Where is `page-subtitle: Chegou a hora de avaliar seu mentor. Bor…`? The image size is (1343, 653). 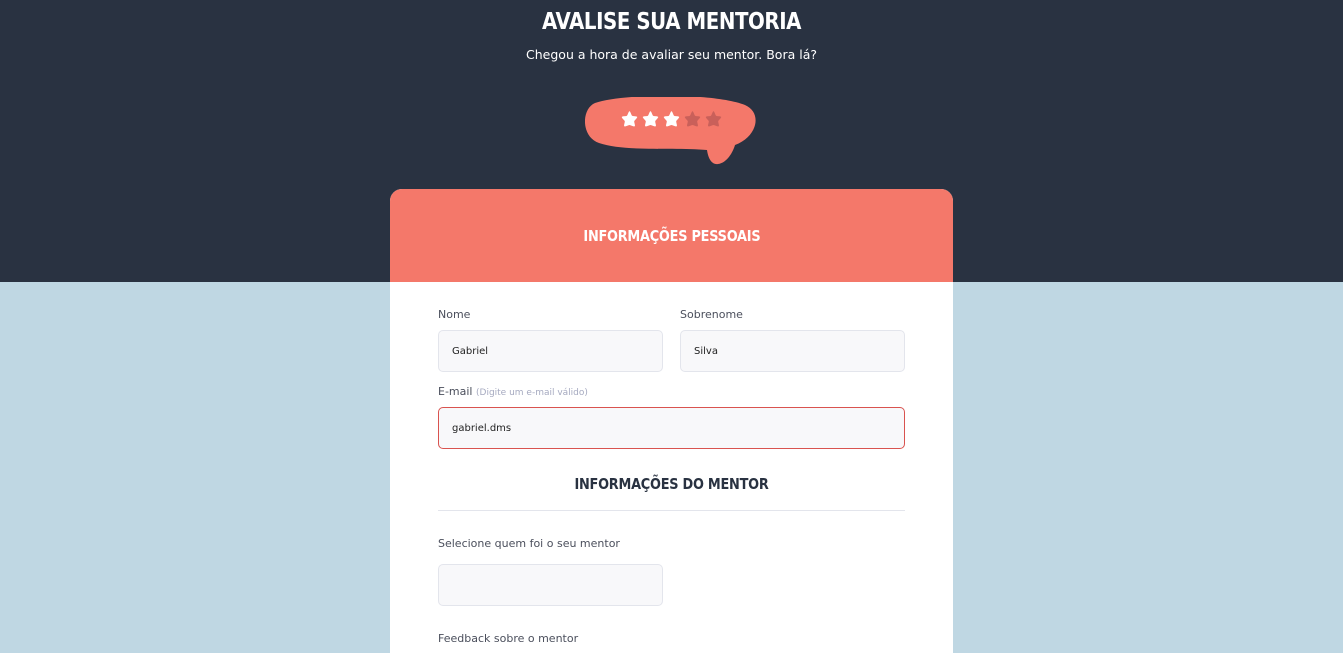 page-subtitle: Chegou a hora de avaliar seu mentor. Bor… is located at coordinates (671, 54).